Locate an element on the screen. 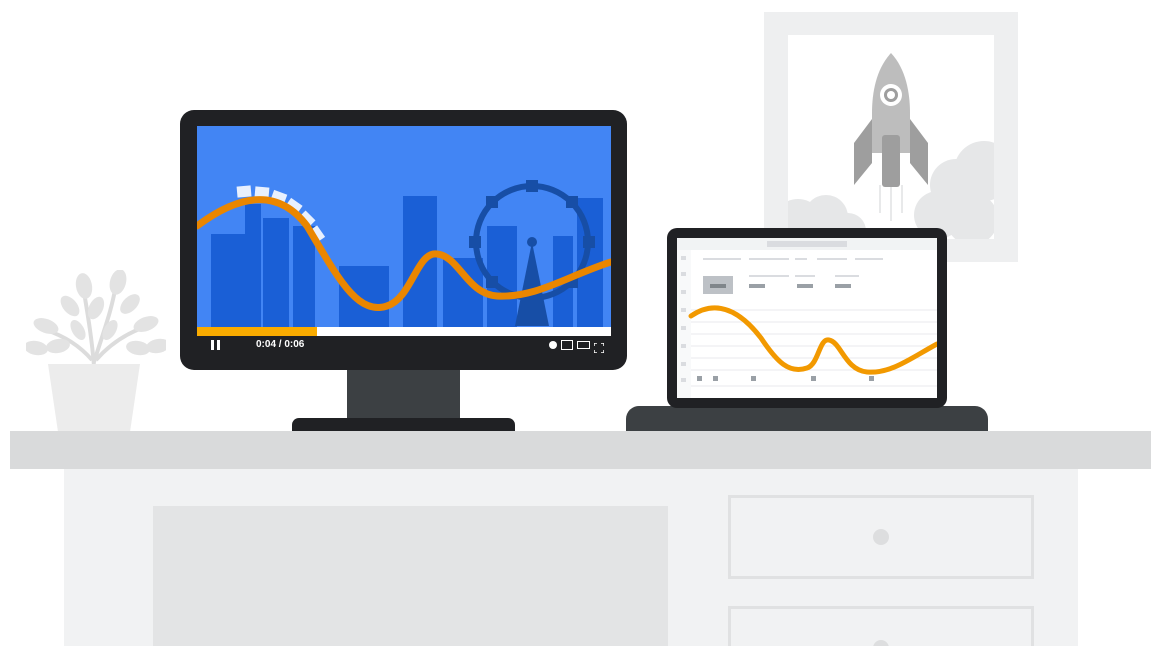 This screenshot has width=1151, height=646. video-frame-illustration is located at coordinates (404, 267).